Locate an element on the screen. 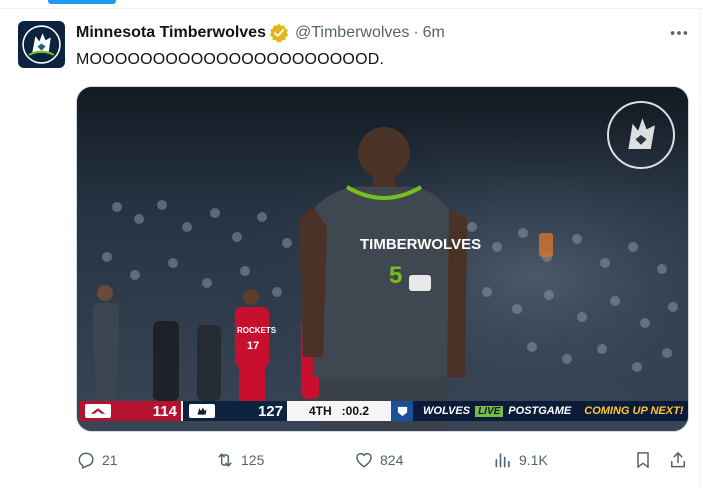  postgame-promo: WOLVES LIVE POSTGAME COMING UP NEXT! is located at coordinates (550, 411).